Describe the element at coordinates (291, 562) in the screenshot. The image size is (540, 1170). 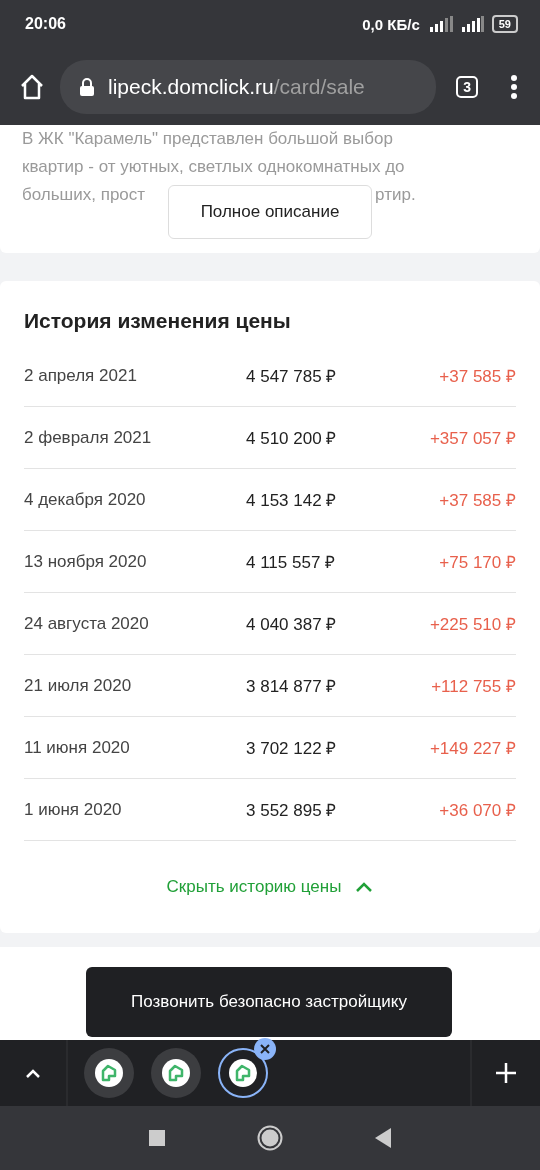
I see `price-text: 4 115 557 ₽` at that location.